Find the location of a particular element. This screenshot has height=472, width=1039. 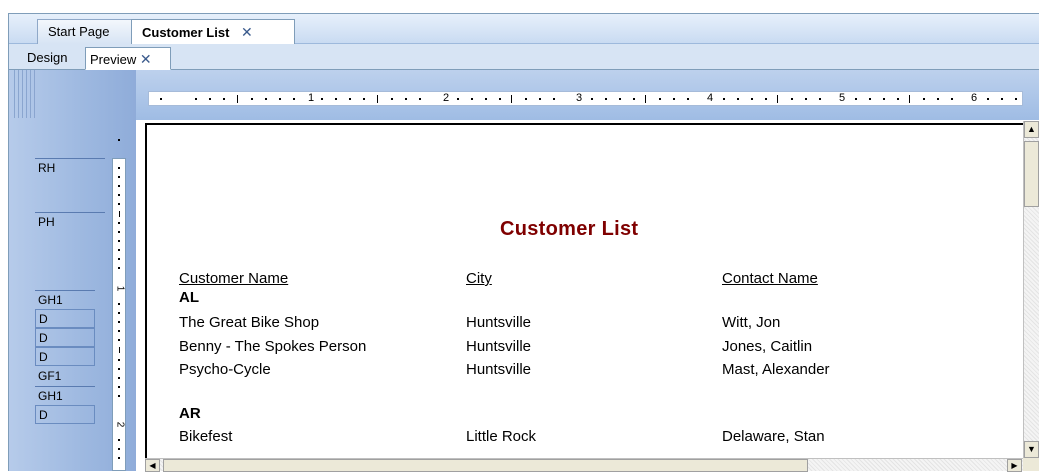

vertical-ruler: 1 2 is located at coordinates (119, 314).